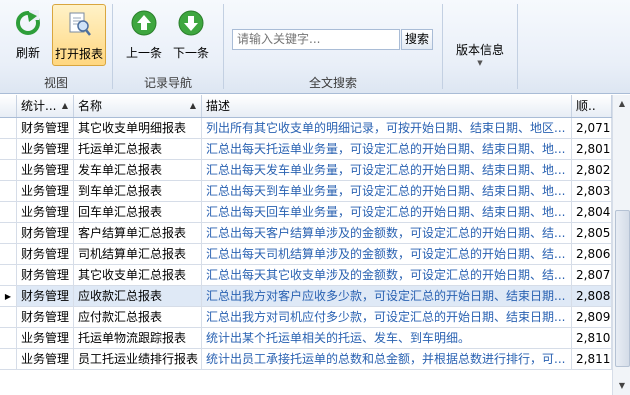 The height and width of the screenshot is (395, 630). I want to click on cell-num: 2,803, so click(592, 191).